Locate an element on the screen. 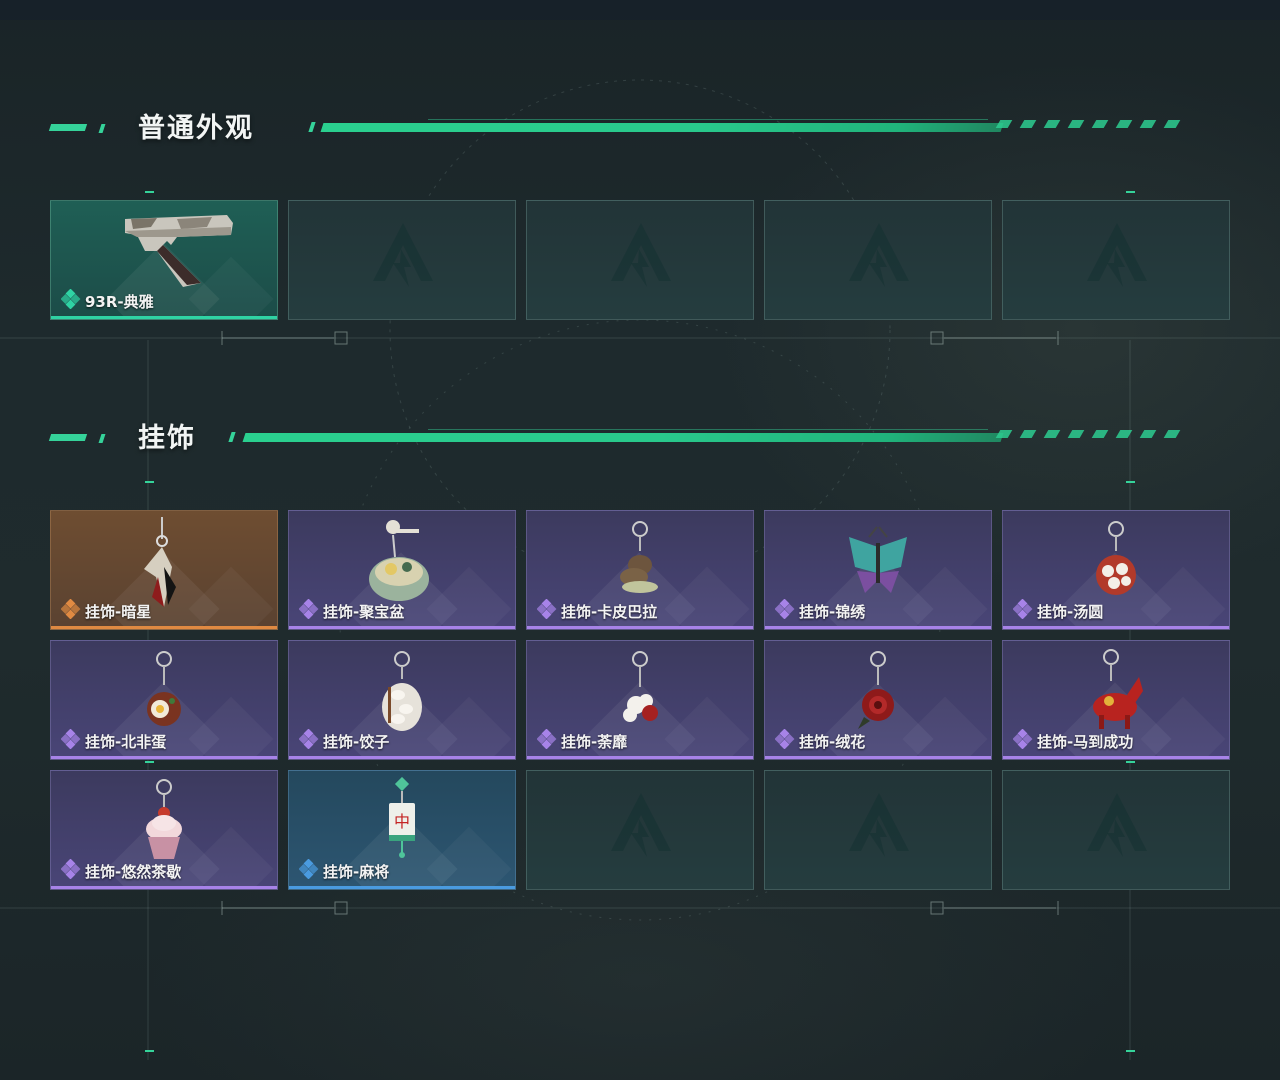  item-card: 挂饰-卡皮巴拉 is located at coordinates (640, 570).